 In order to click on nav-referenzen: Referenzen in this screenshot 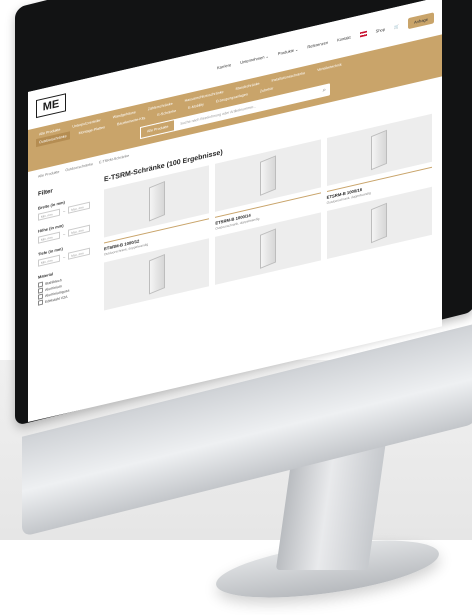, I will do `click(317, 44)`.